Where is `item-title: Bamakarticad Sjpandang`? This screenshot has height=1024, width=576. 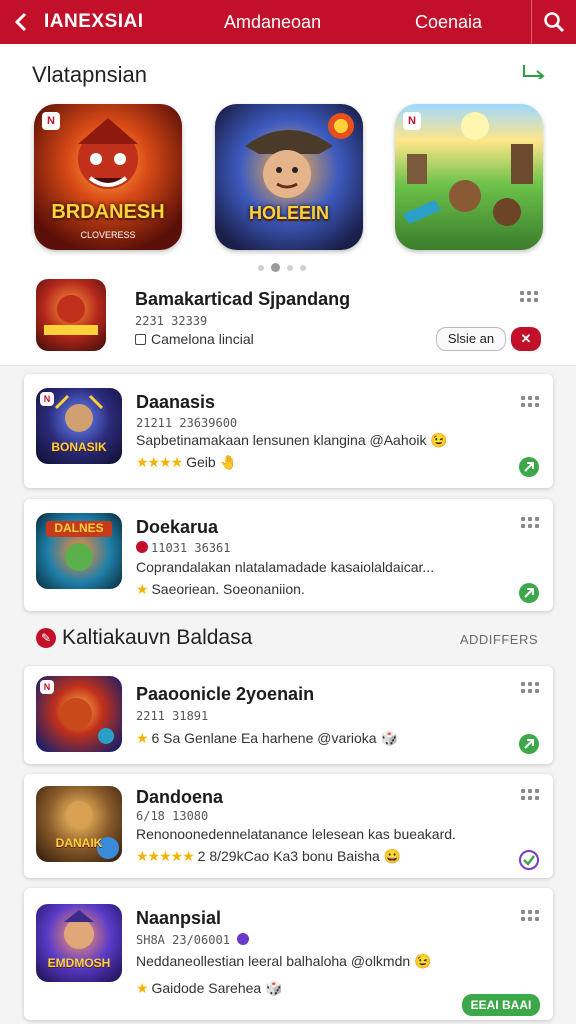 item-title: Bamakarticad Sjpandang is located at coordinates (243, 299).